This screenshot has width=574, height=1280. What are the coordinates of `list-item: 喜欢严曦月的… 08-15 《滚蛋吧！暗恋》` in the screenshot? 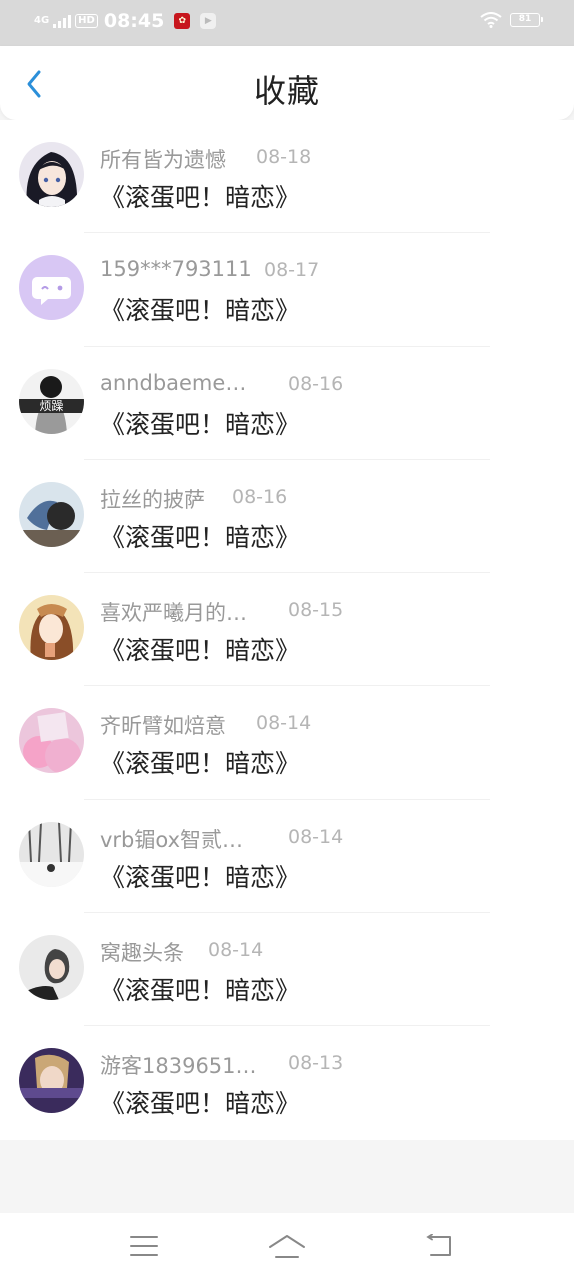 It's located at (287, 630).